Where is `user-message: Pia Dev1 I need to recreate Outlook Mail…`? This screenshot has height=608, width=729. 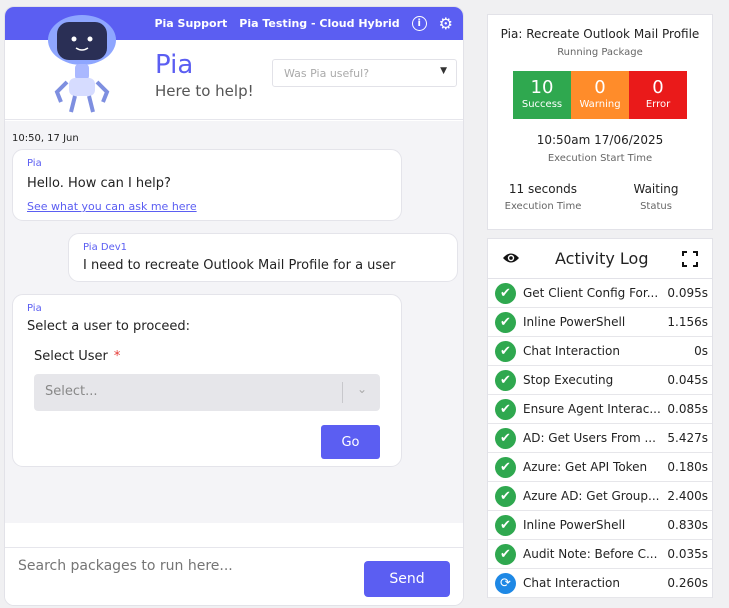 user-message: Pia Dev1 I need to recreate Outlook Mail… is located at coordinates (263, 257).